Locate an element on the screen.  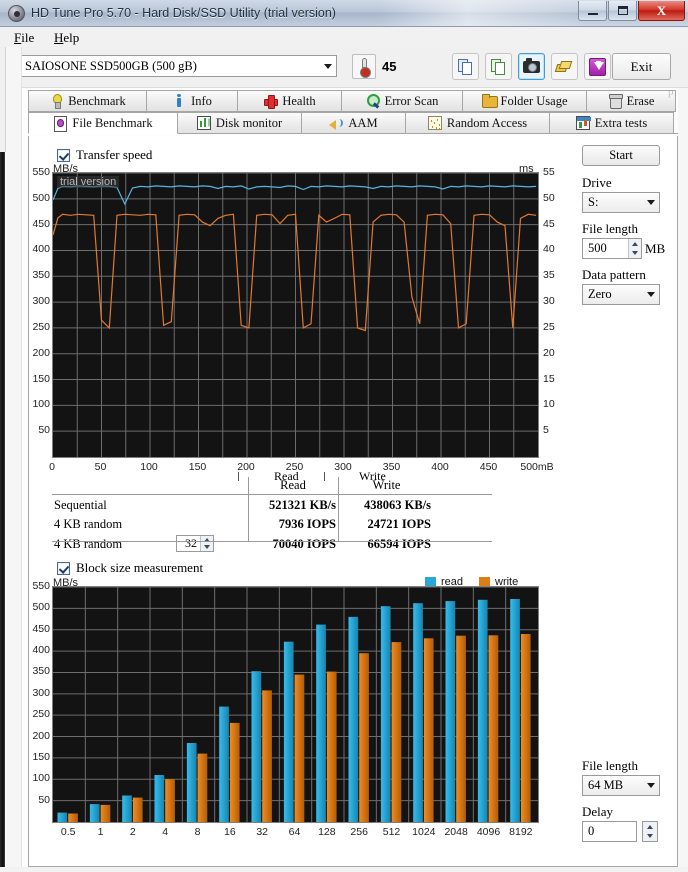
tab-info: Info is located at coordinates (192, 101).